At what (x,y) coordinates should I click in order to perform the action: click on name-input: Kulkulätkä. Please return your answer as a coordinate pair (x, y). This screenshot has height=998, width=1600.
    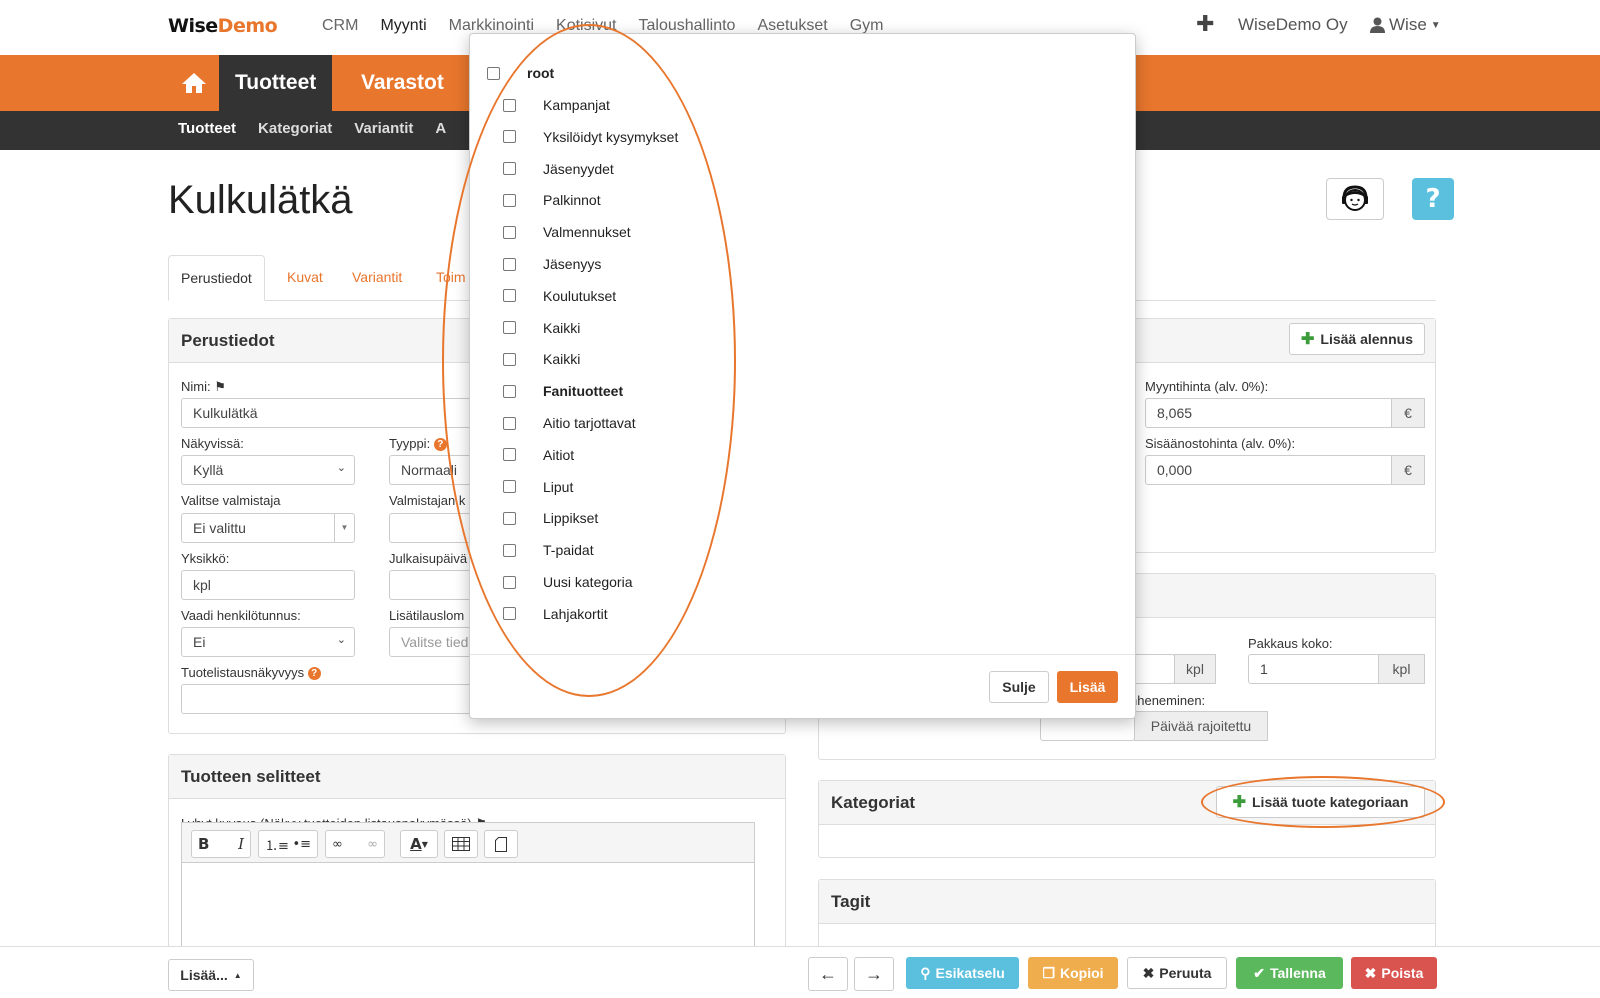
    Looking at the image, I should click on (331, 413).